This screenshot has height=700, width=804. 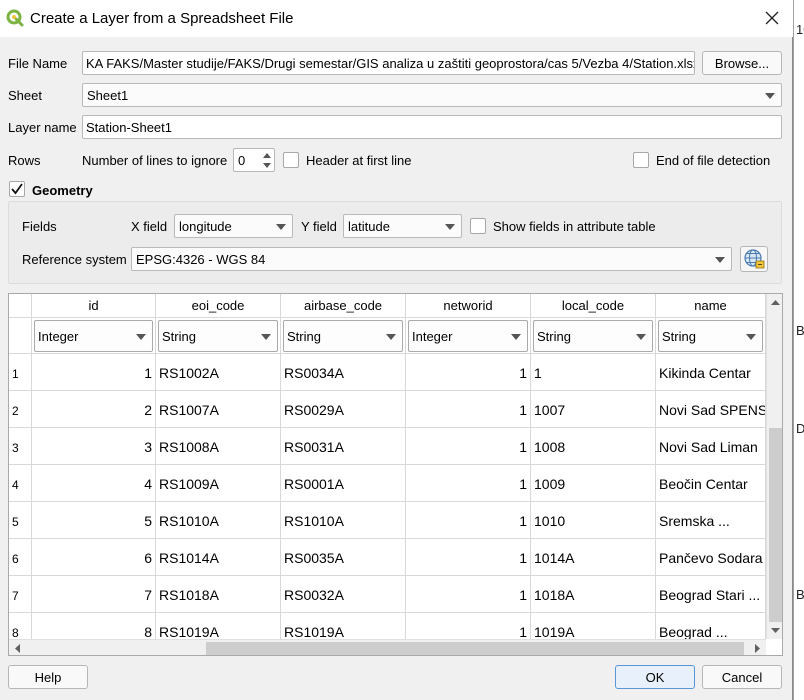 I want to click on layer-name-field: Station-Sheet1, so click(x=432, y=127).